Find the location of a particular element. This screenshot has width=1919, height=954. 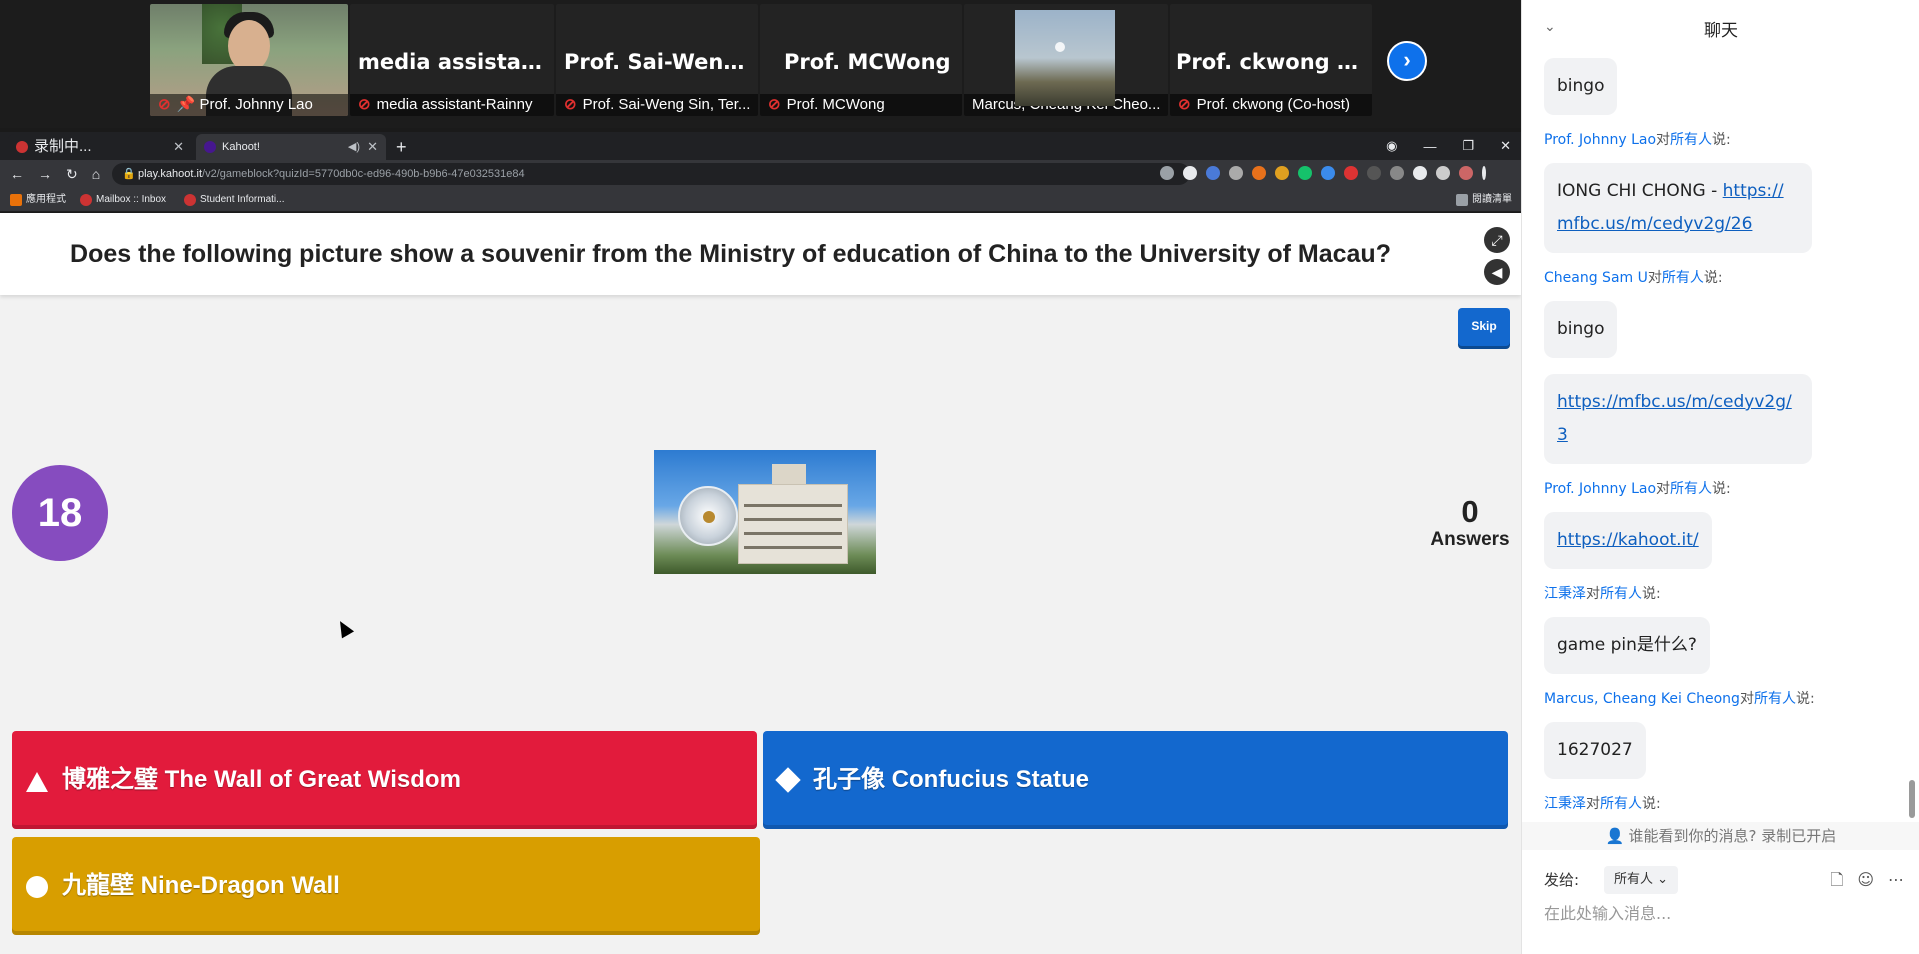

forward-icon: → is located at coordinates (45, 174).